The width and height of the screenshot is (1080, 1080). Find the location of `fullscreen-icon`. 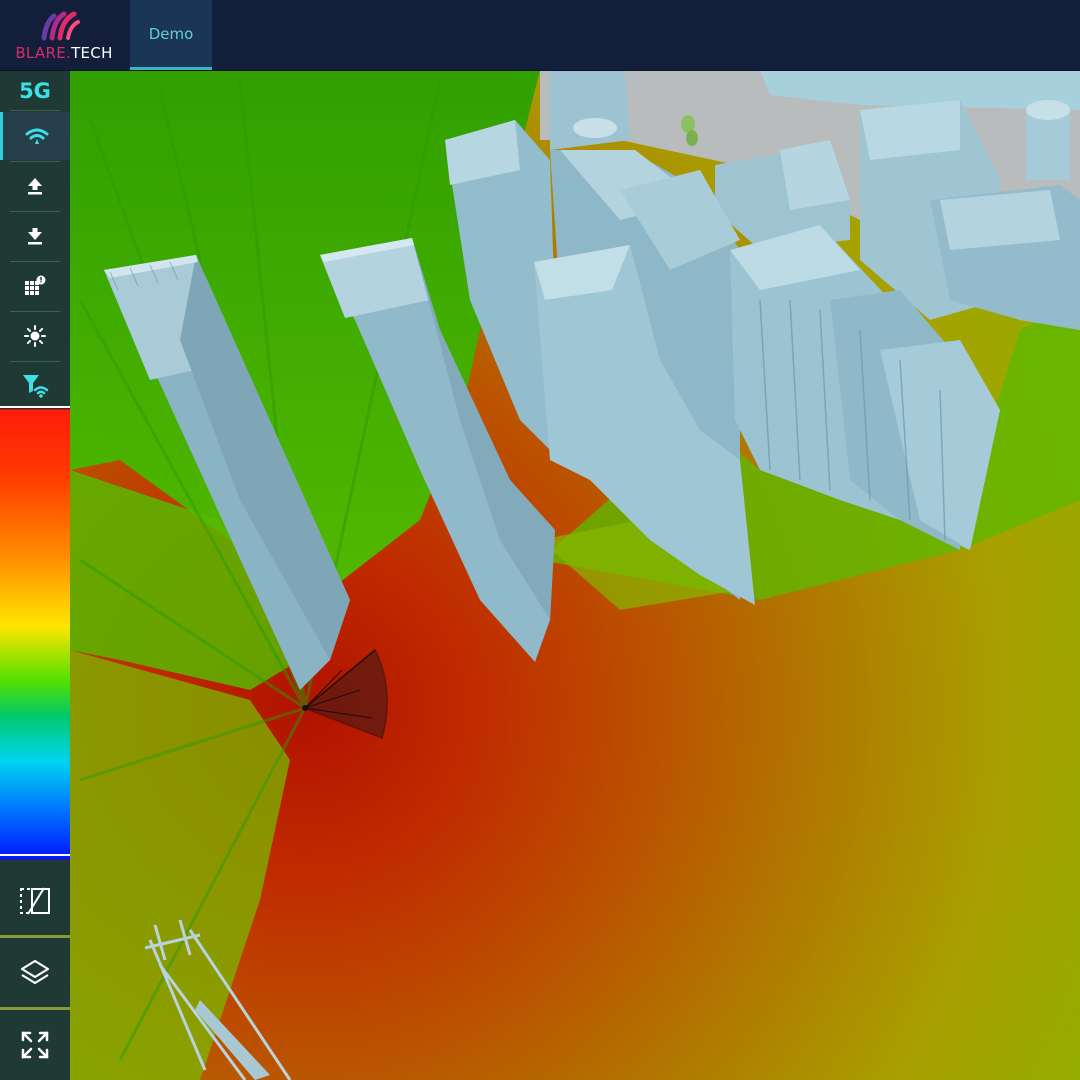

fullscreen-icon is located at coordinates (35, 1045).